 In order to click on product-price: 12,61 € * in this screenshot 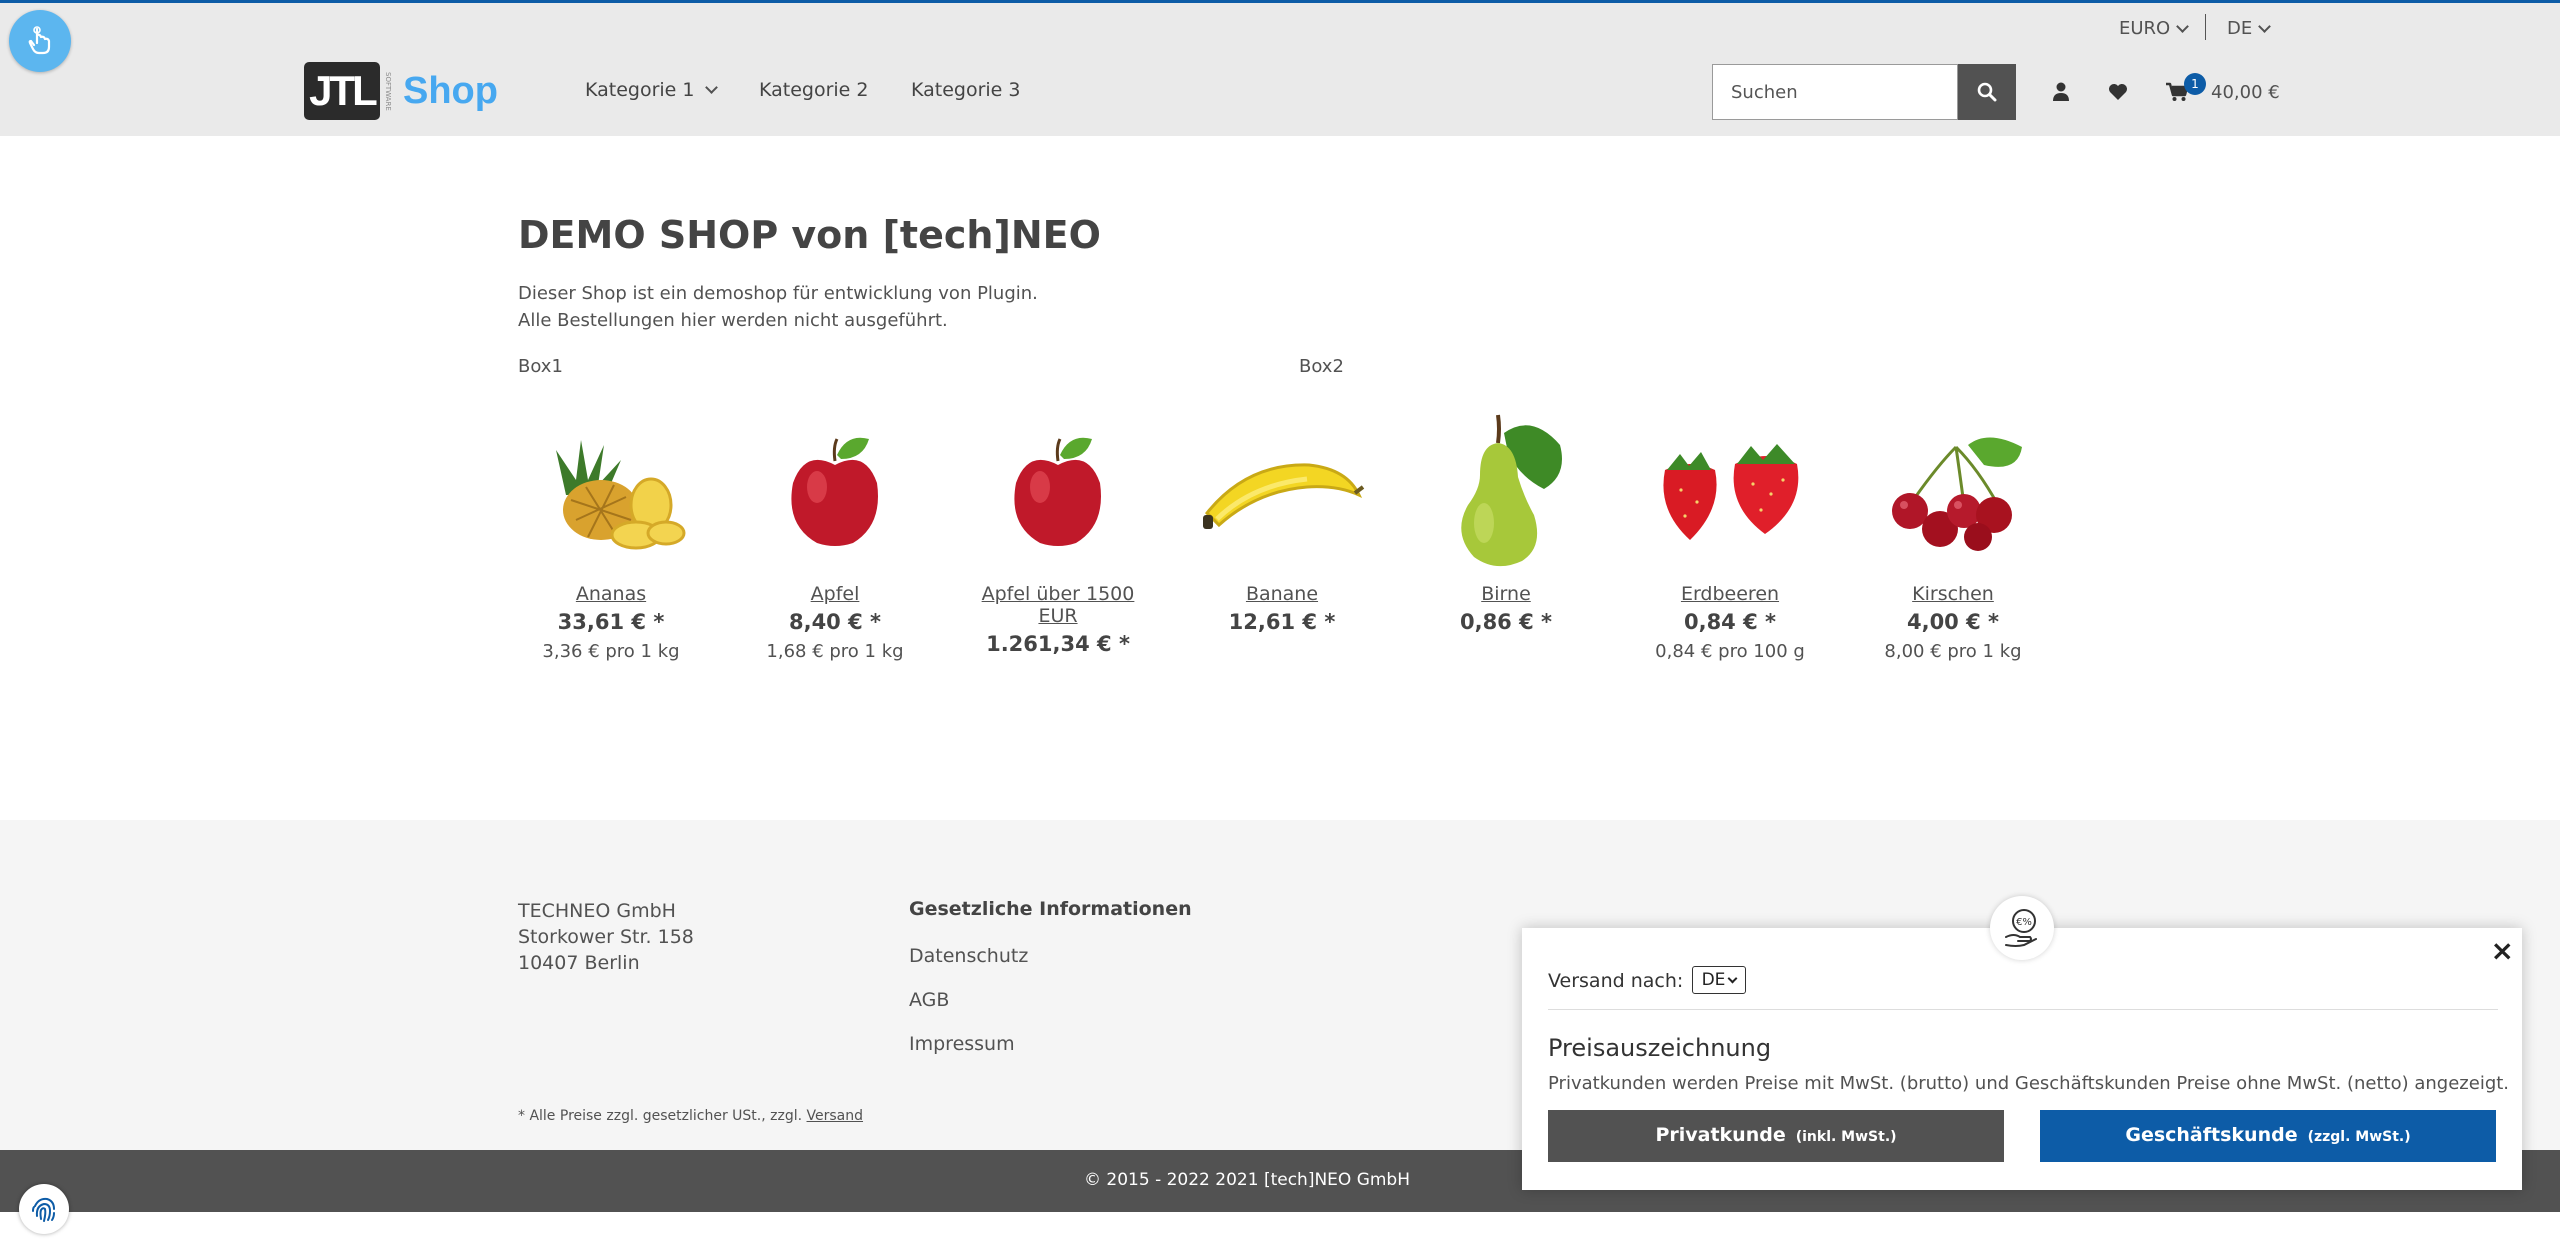, I will do `click(1282, 622)`.